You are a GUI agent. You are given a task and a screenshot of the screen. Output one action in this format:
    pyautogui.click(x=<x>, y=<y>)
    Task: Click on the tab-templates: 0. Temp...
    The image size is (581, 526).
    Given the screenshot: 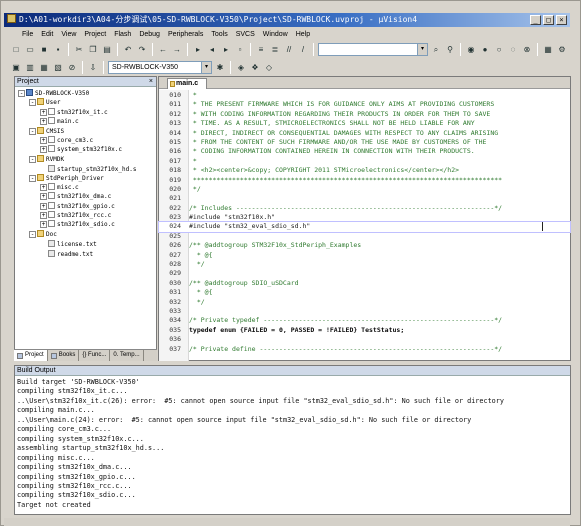 What is the action you would take?
    pyautogui.click(x=127, y=355)
    